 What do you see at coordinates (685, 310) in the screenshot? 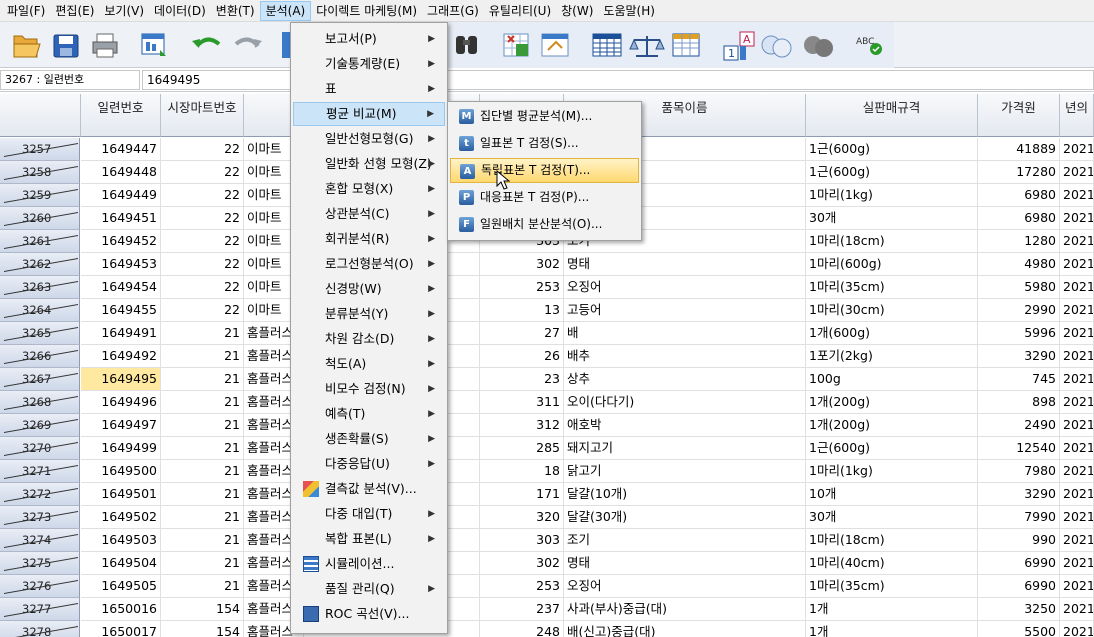
I see `cell-item: 고등어` at bounding box center [685, 310].